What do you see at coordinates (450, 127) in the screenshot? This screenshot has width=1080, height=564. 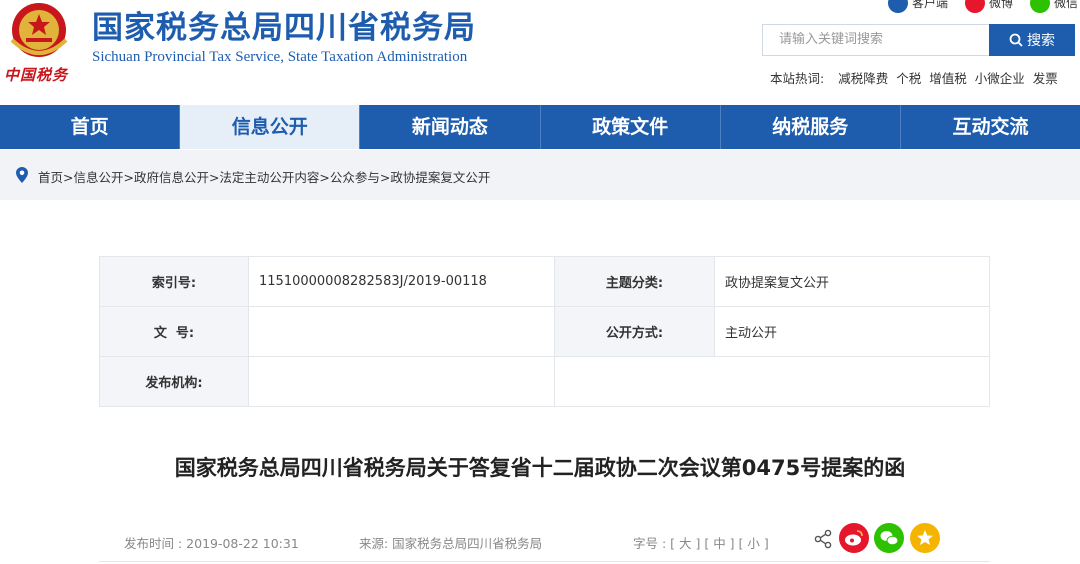 I see `nav-news: 新闻动态` at bounding box center [450, 127].